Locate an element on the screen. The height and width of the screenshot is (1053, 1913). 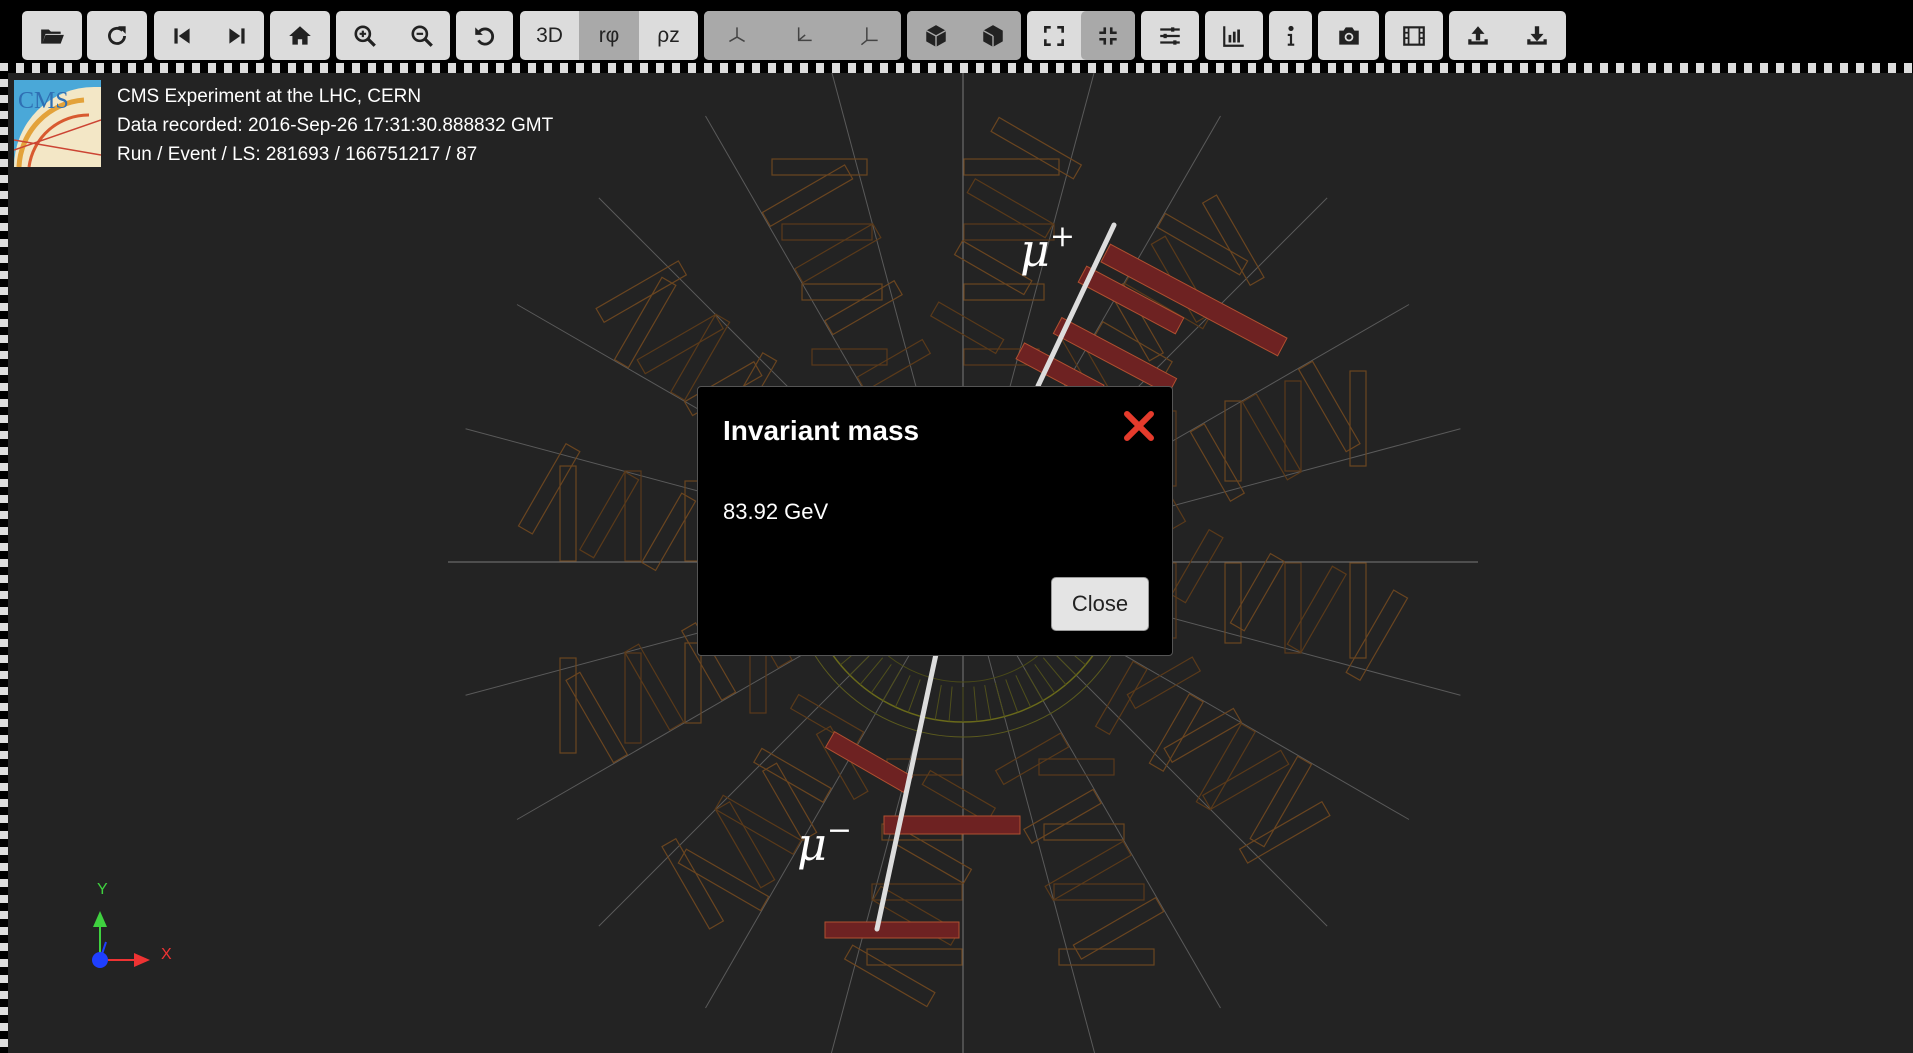
settings-button is located at coordinates (1170, 35).